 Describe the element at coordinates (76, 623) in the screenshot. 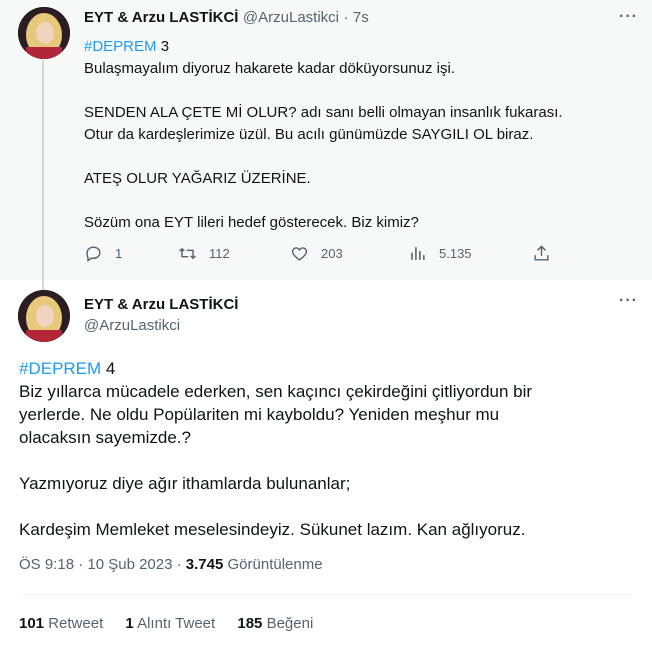

I see `retweets-label: Retweet` at that location.